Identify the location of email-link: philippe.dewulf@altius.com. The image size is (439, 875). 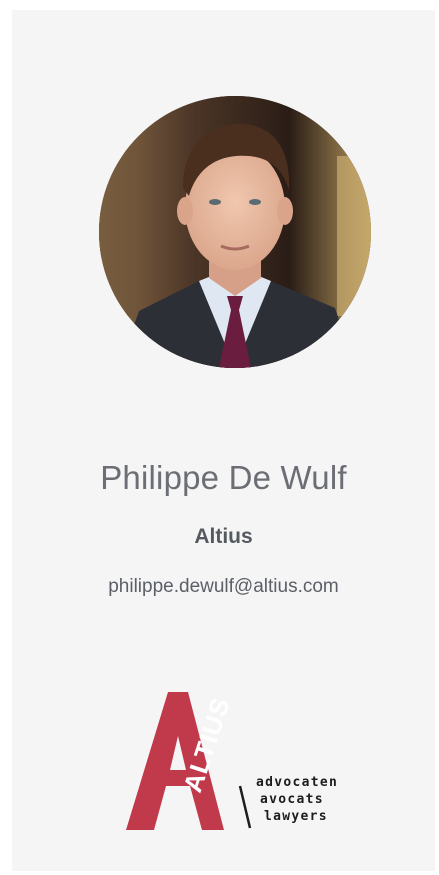
(223, 587).